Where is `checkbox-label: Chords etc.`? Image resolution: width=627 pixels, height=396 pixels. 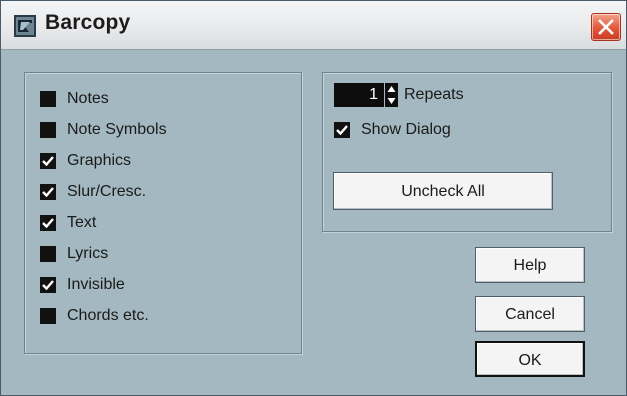 checkbox-label: Chords etc. is located at coordinates (108, 315).